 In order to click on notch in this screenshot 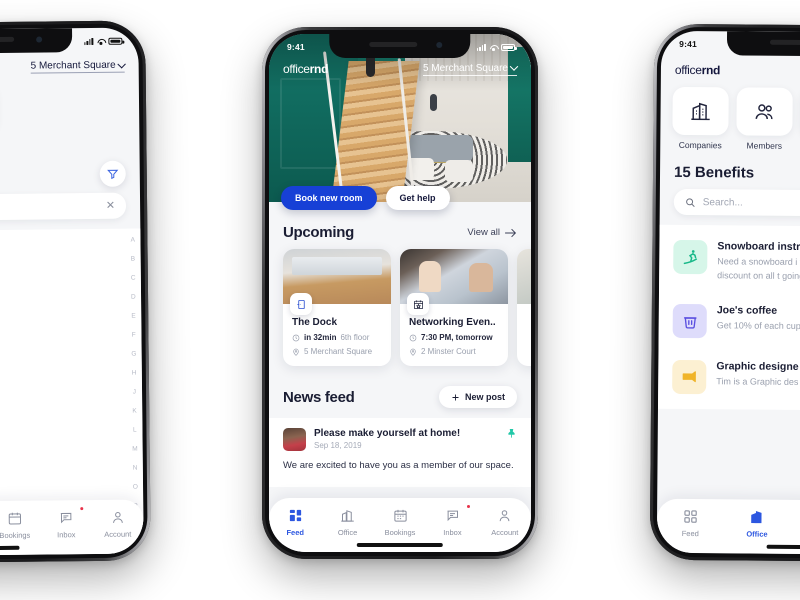, I will do `click(400, 46)`.